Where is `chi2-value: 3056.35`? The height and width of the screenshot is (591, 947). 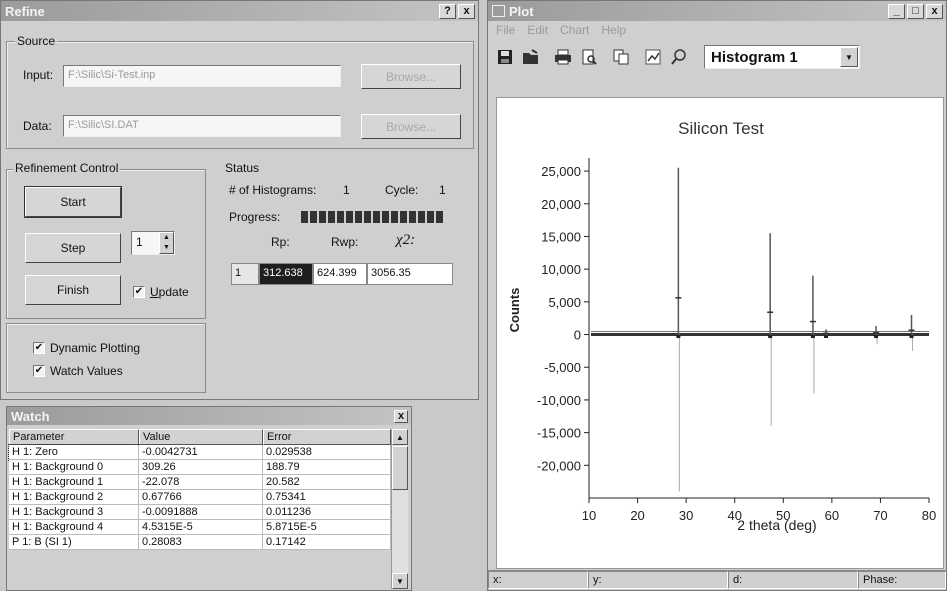 chi2-value: 3056.35 is located at coordinates (410, 274).